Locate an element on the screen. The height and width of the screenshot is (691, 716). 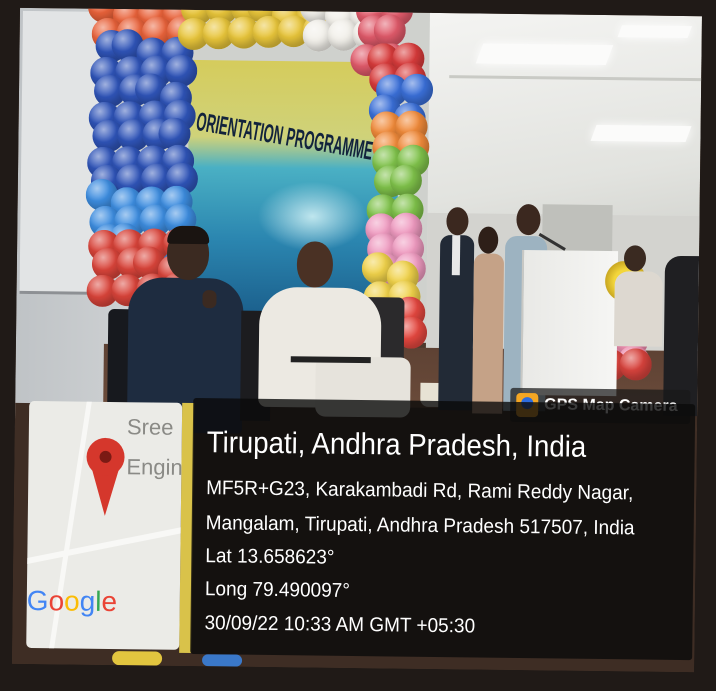
shirt-collar is located at coordinates (456, 255).